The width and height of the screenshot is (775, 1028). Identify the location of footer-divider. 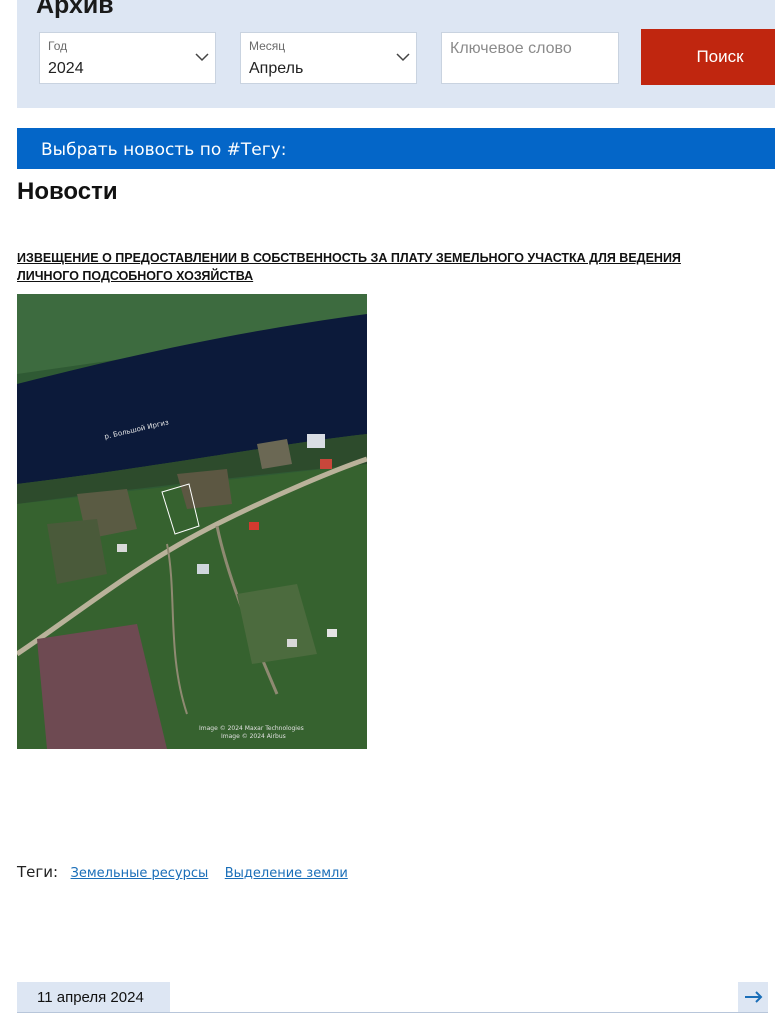
(392, 1012).